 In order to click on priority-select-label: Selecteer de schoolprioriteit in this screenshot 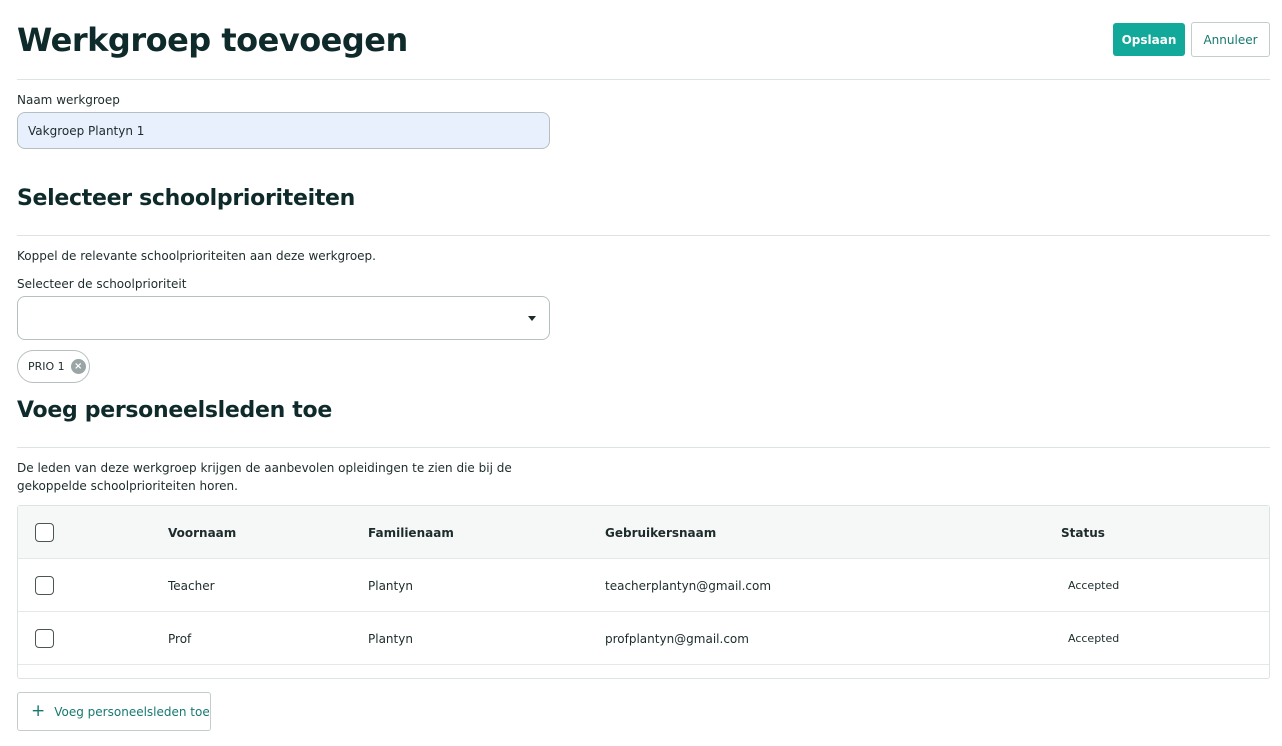, I will do `click(102, 284)`.